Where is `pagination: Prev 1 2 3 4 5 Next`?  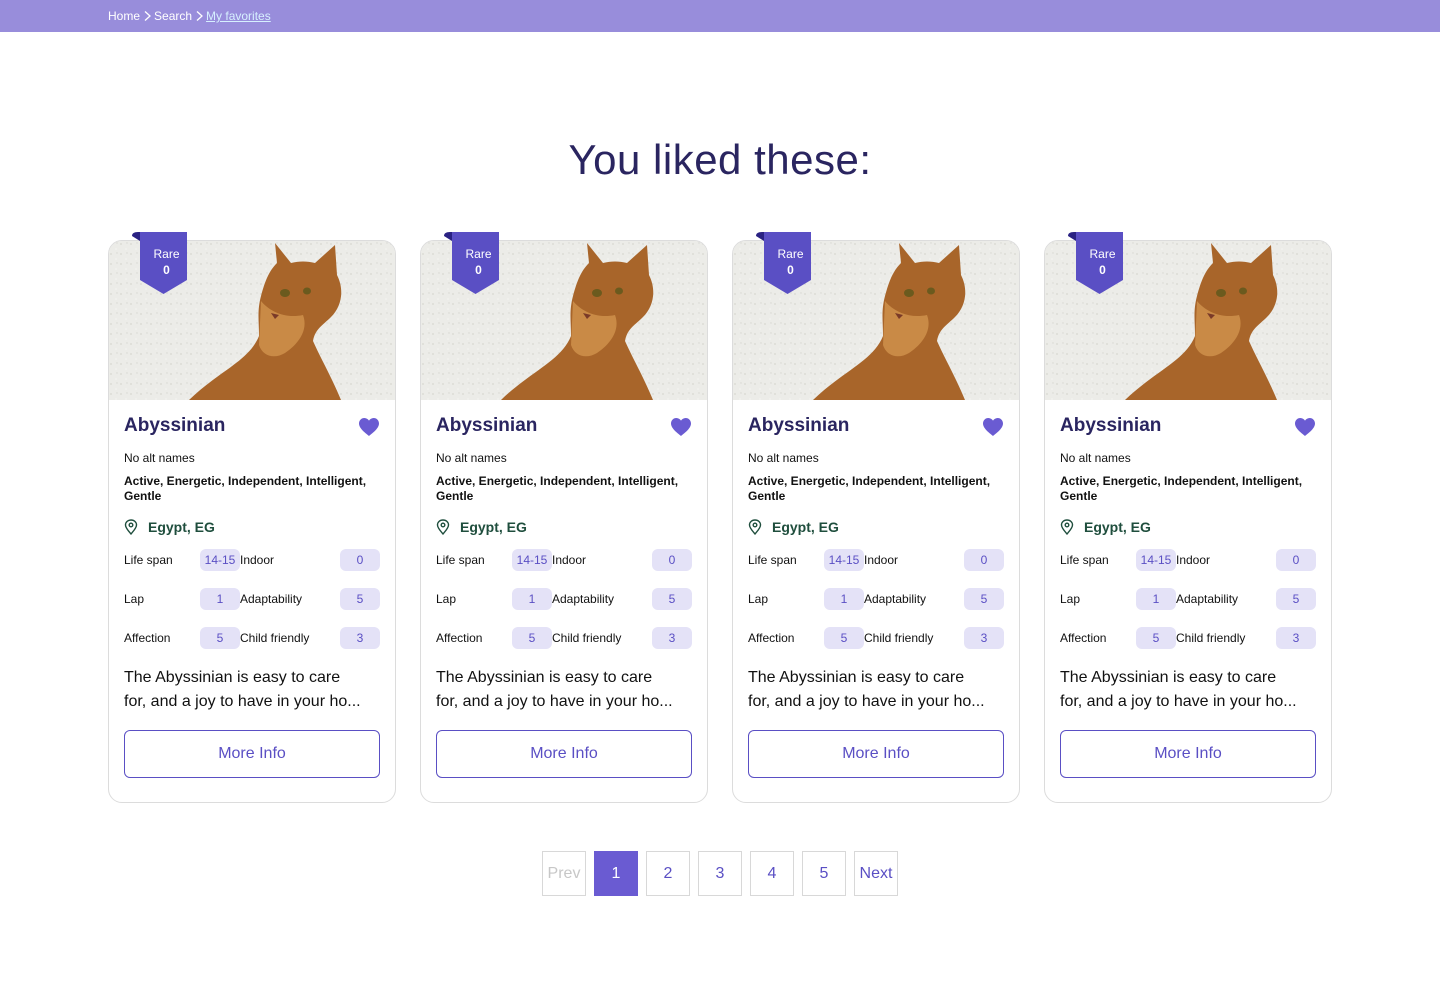
pagination: Prev 1 2 3 4 5 Next is located at coordinates (720, 873).